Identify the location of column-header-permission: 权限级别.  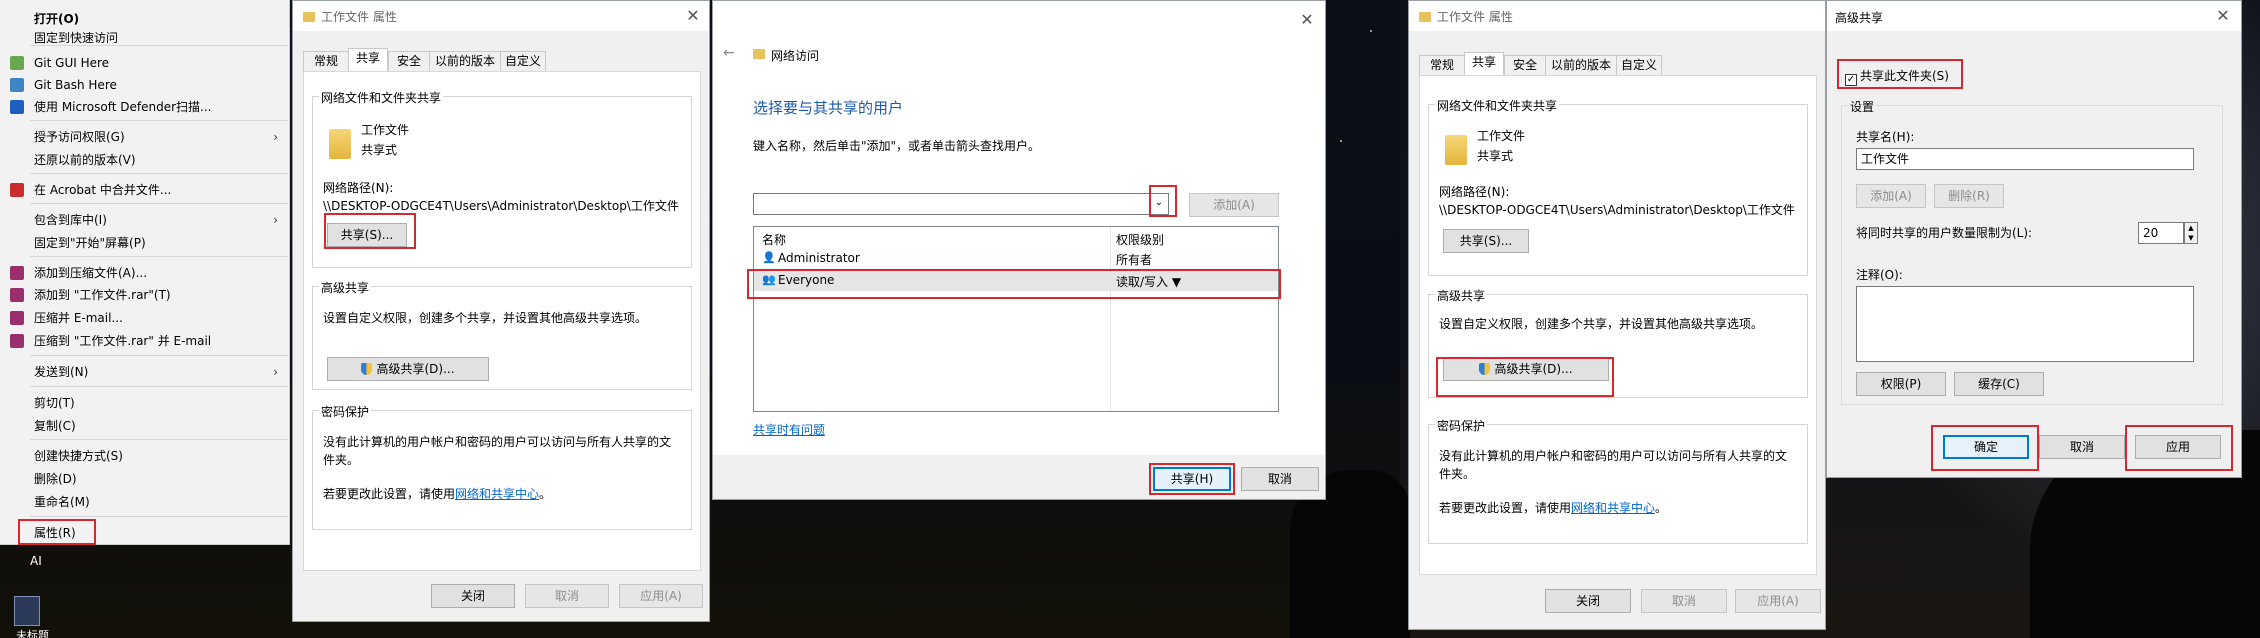
(1140, 239).